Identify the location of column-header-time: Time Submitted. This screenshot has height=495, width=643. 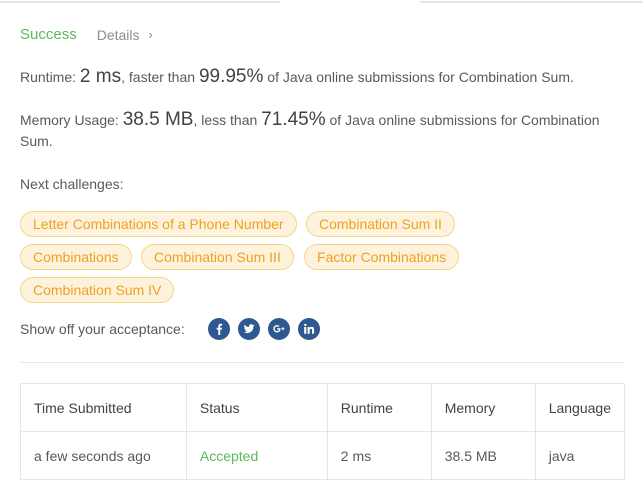
(103, 407).